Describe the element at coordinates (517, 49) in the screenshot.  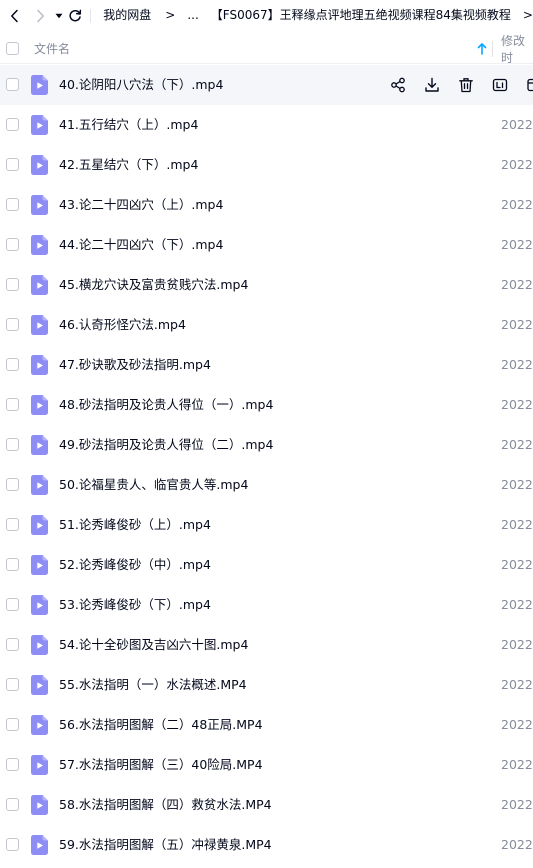
I see `column-header-modified: 修改时` at that location.